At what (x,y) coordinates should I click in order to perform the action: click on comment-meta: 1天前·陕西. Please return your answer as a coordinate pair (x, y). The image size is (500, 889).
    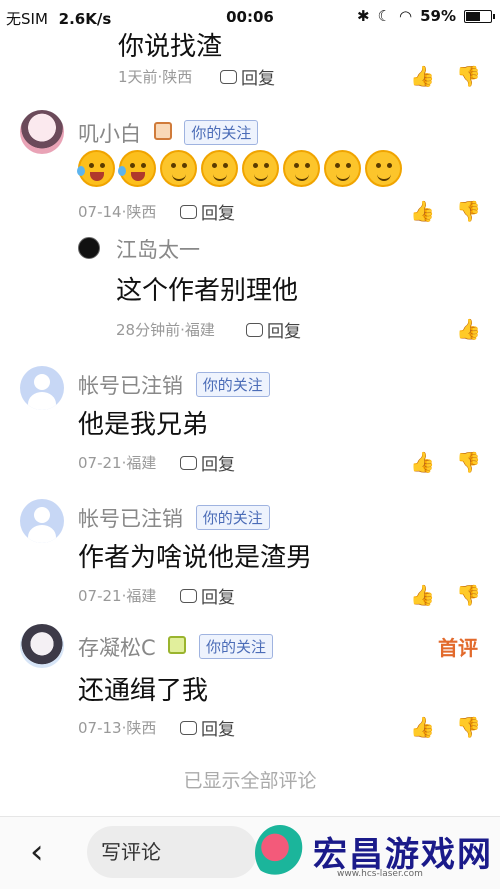
    Looking at the image, I should click on (155, 77).